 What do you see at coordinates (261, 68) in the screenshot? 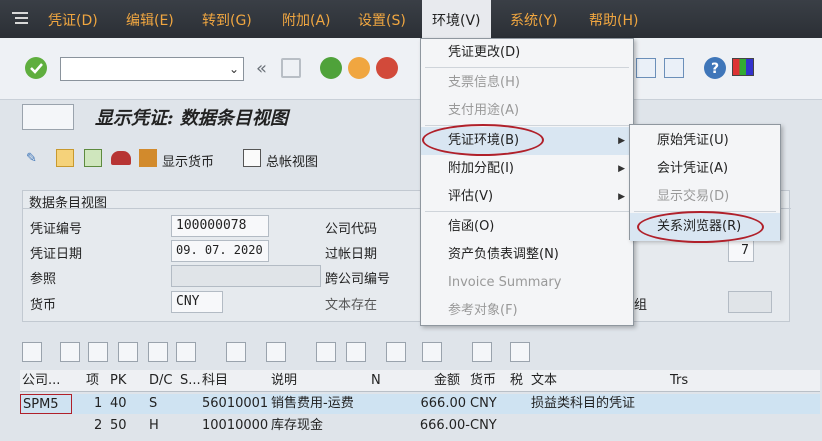
I see `collapse-icon: «` at bounding box center [261, 68].